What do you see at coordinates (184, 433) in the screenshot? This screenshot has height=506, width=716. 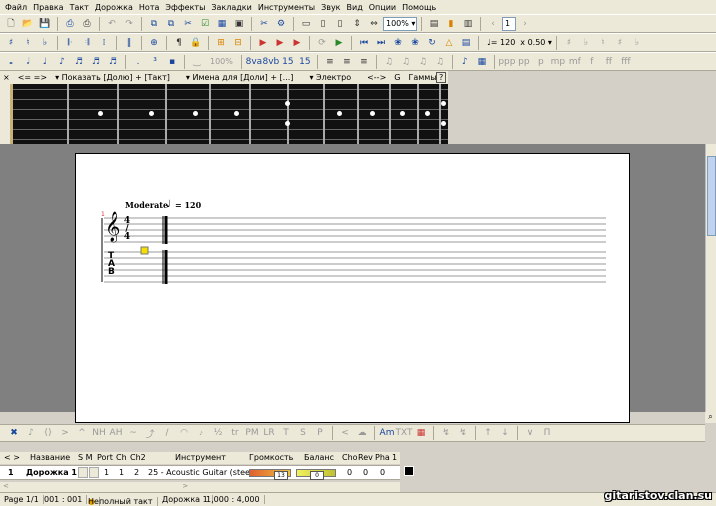 I see `hammer-icon: ◠` at bounding box center [184, 433].